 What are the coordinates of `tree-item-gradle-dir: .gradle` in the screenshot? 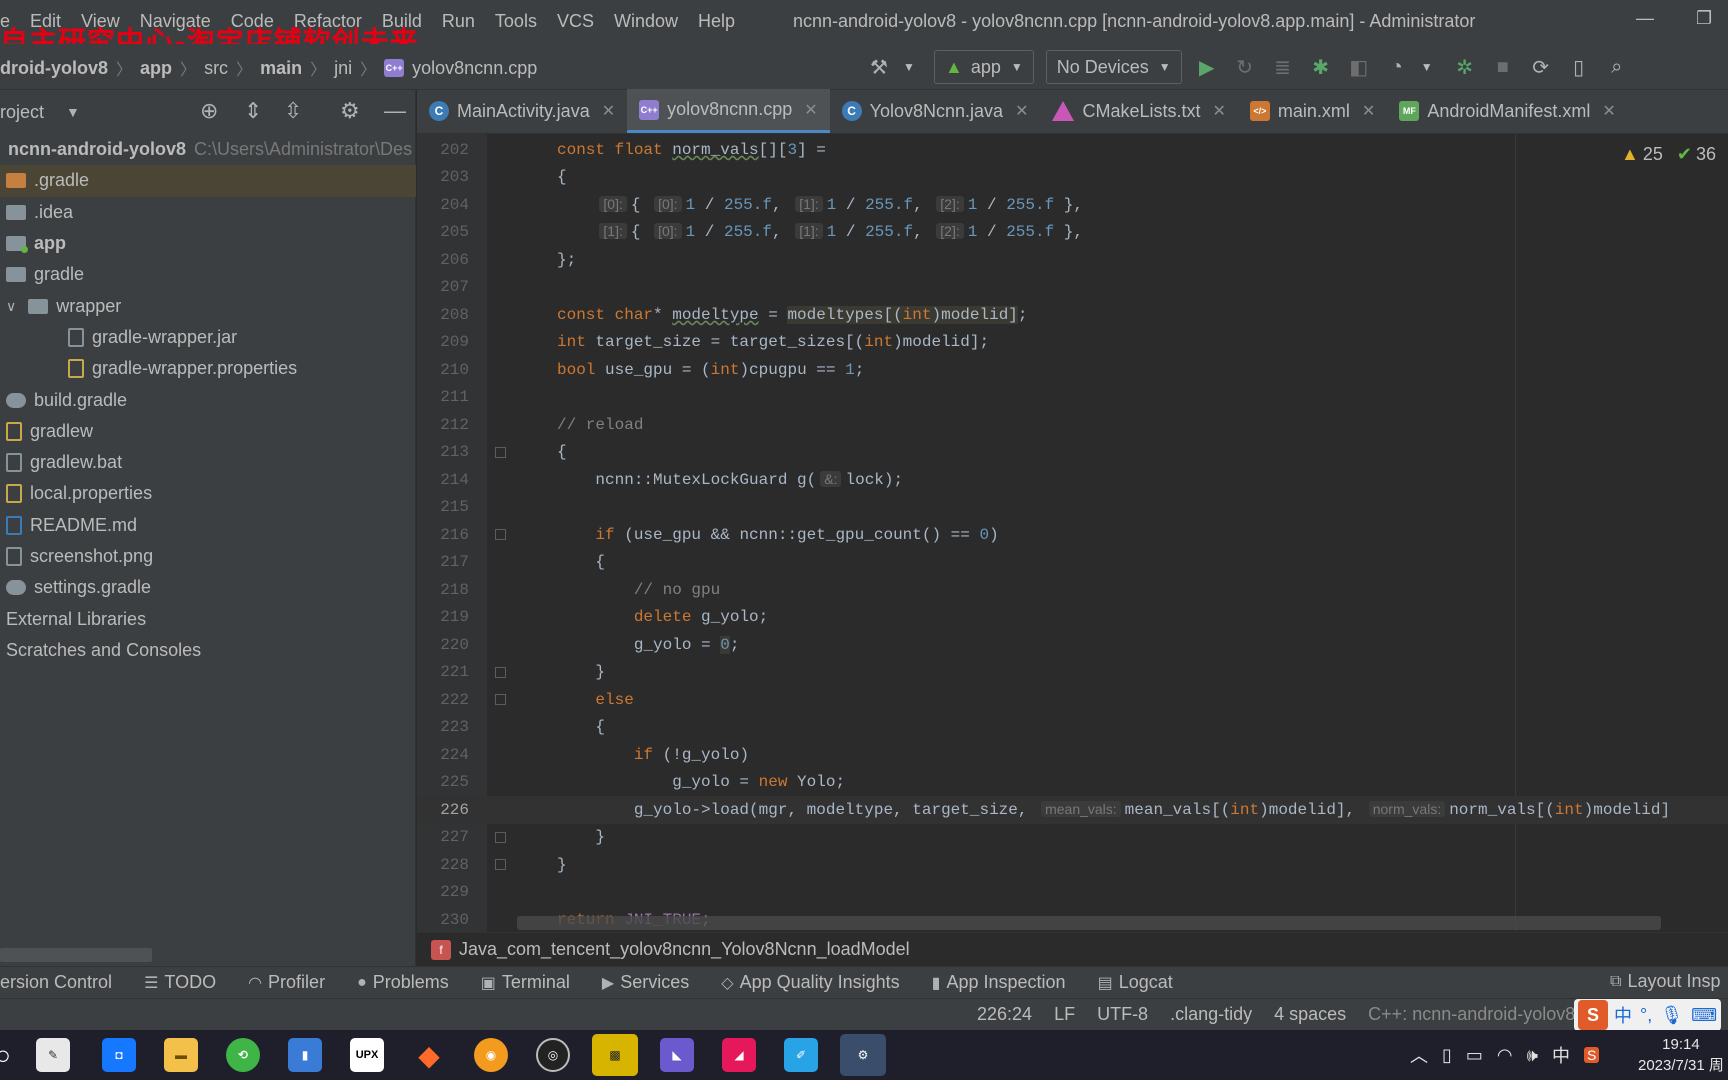 It's located at (208, 181).